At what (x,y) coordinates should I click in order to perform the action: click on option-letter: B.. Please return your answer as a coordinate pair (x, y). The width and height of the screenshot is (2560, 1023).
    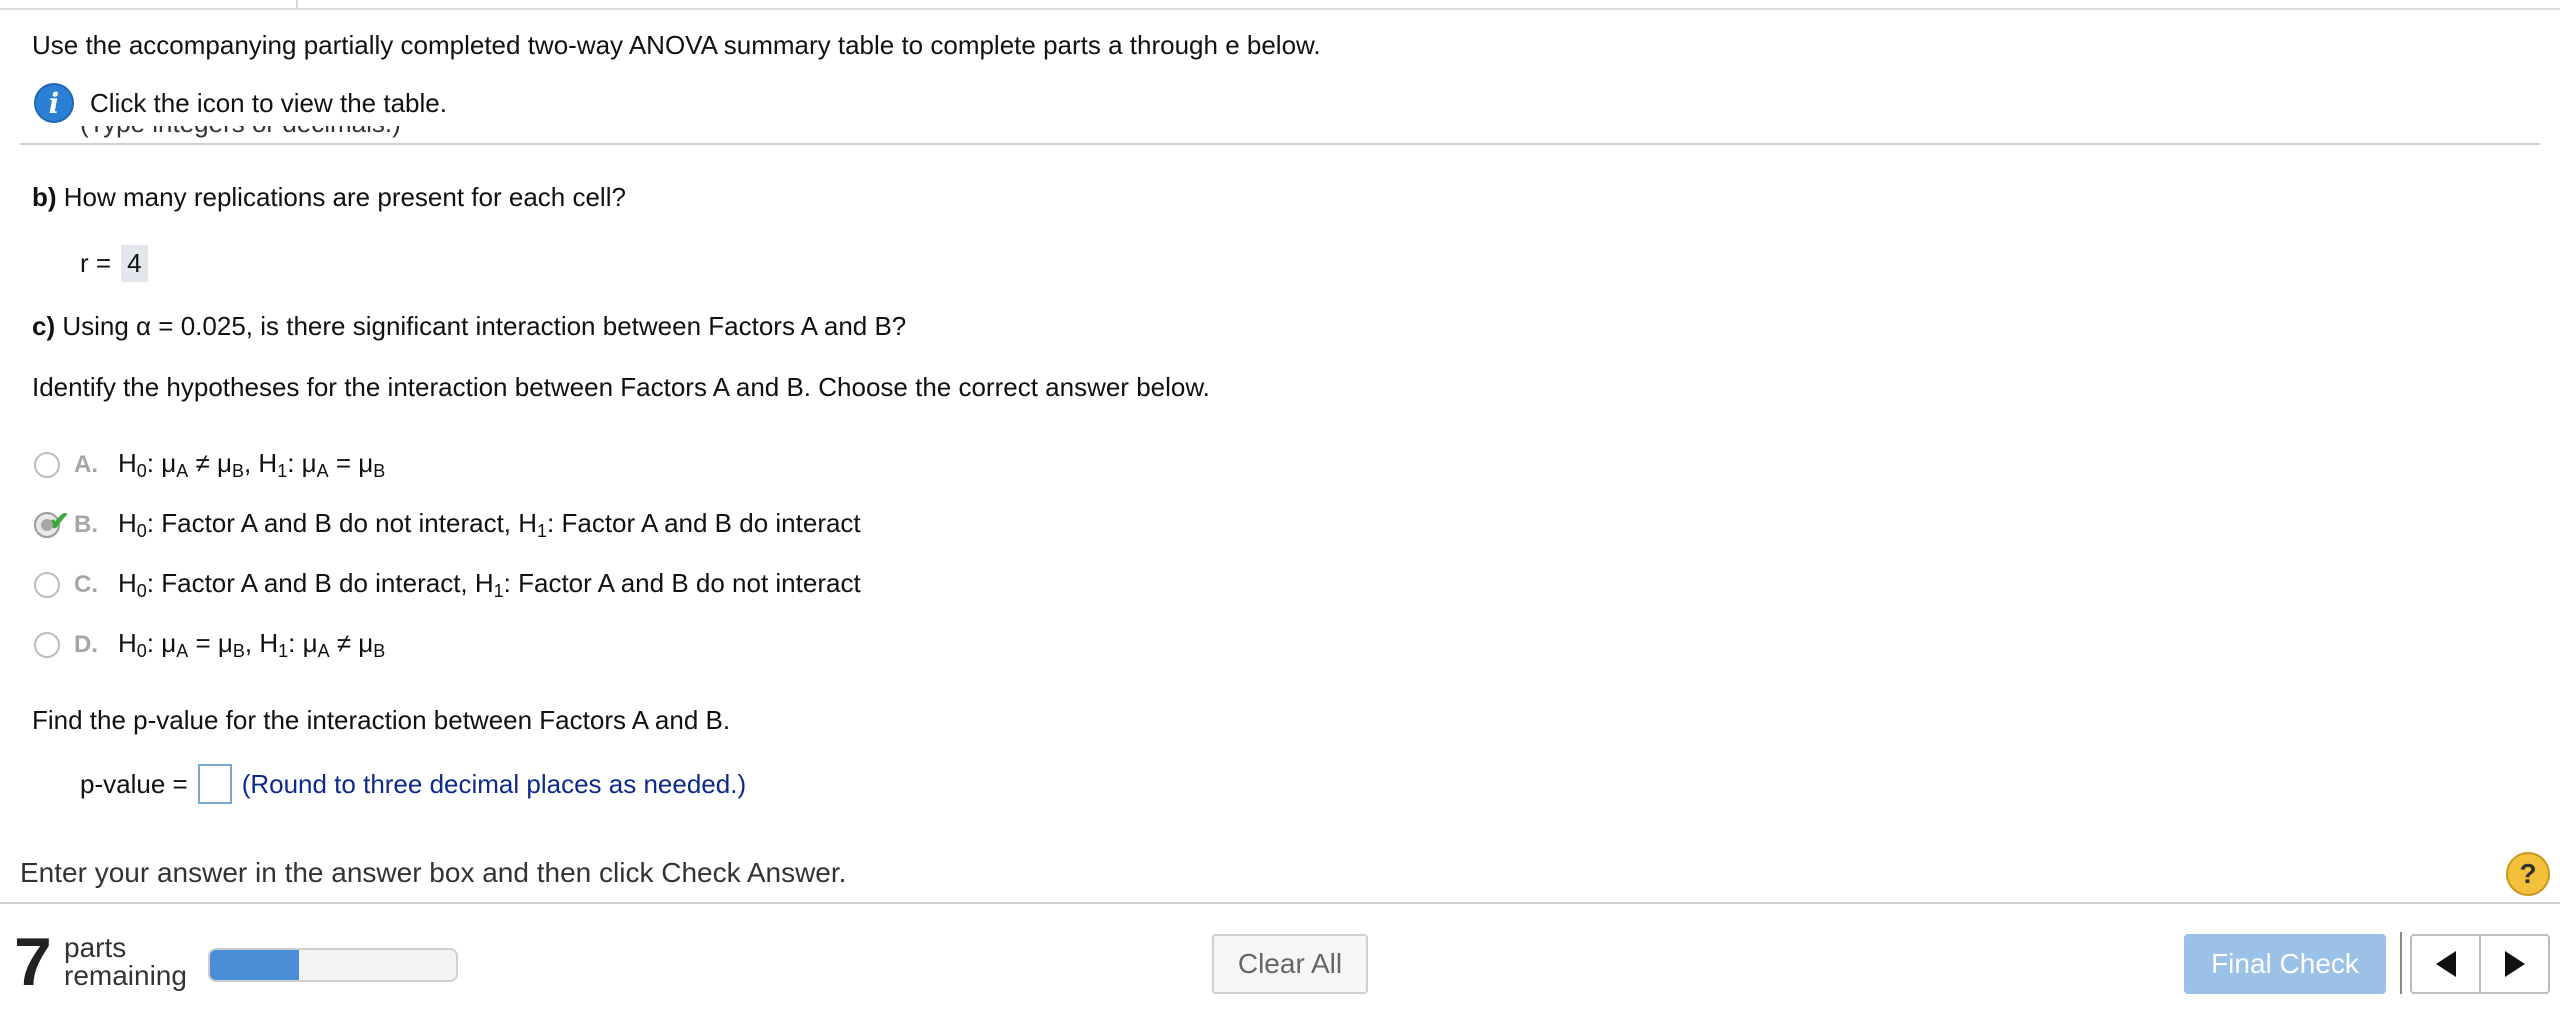
    Looking at the image, I should click on (86, 524).